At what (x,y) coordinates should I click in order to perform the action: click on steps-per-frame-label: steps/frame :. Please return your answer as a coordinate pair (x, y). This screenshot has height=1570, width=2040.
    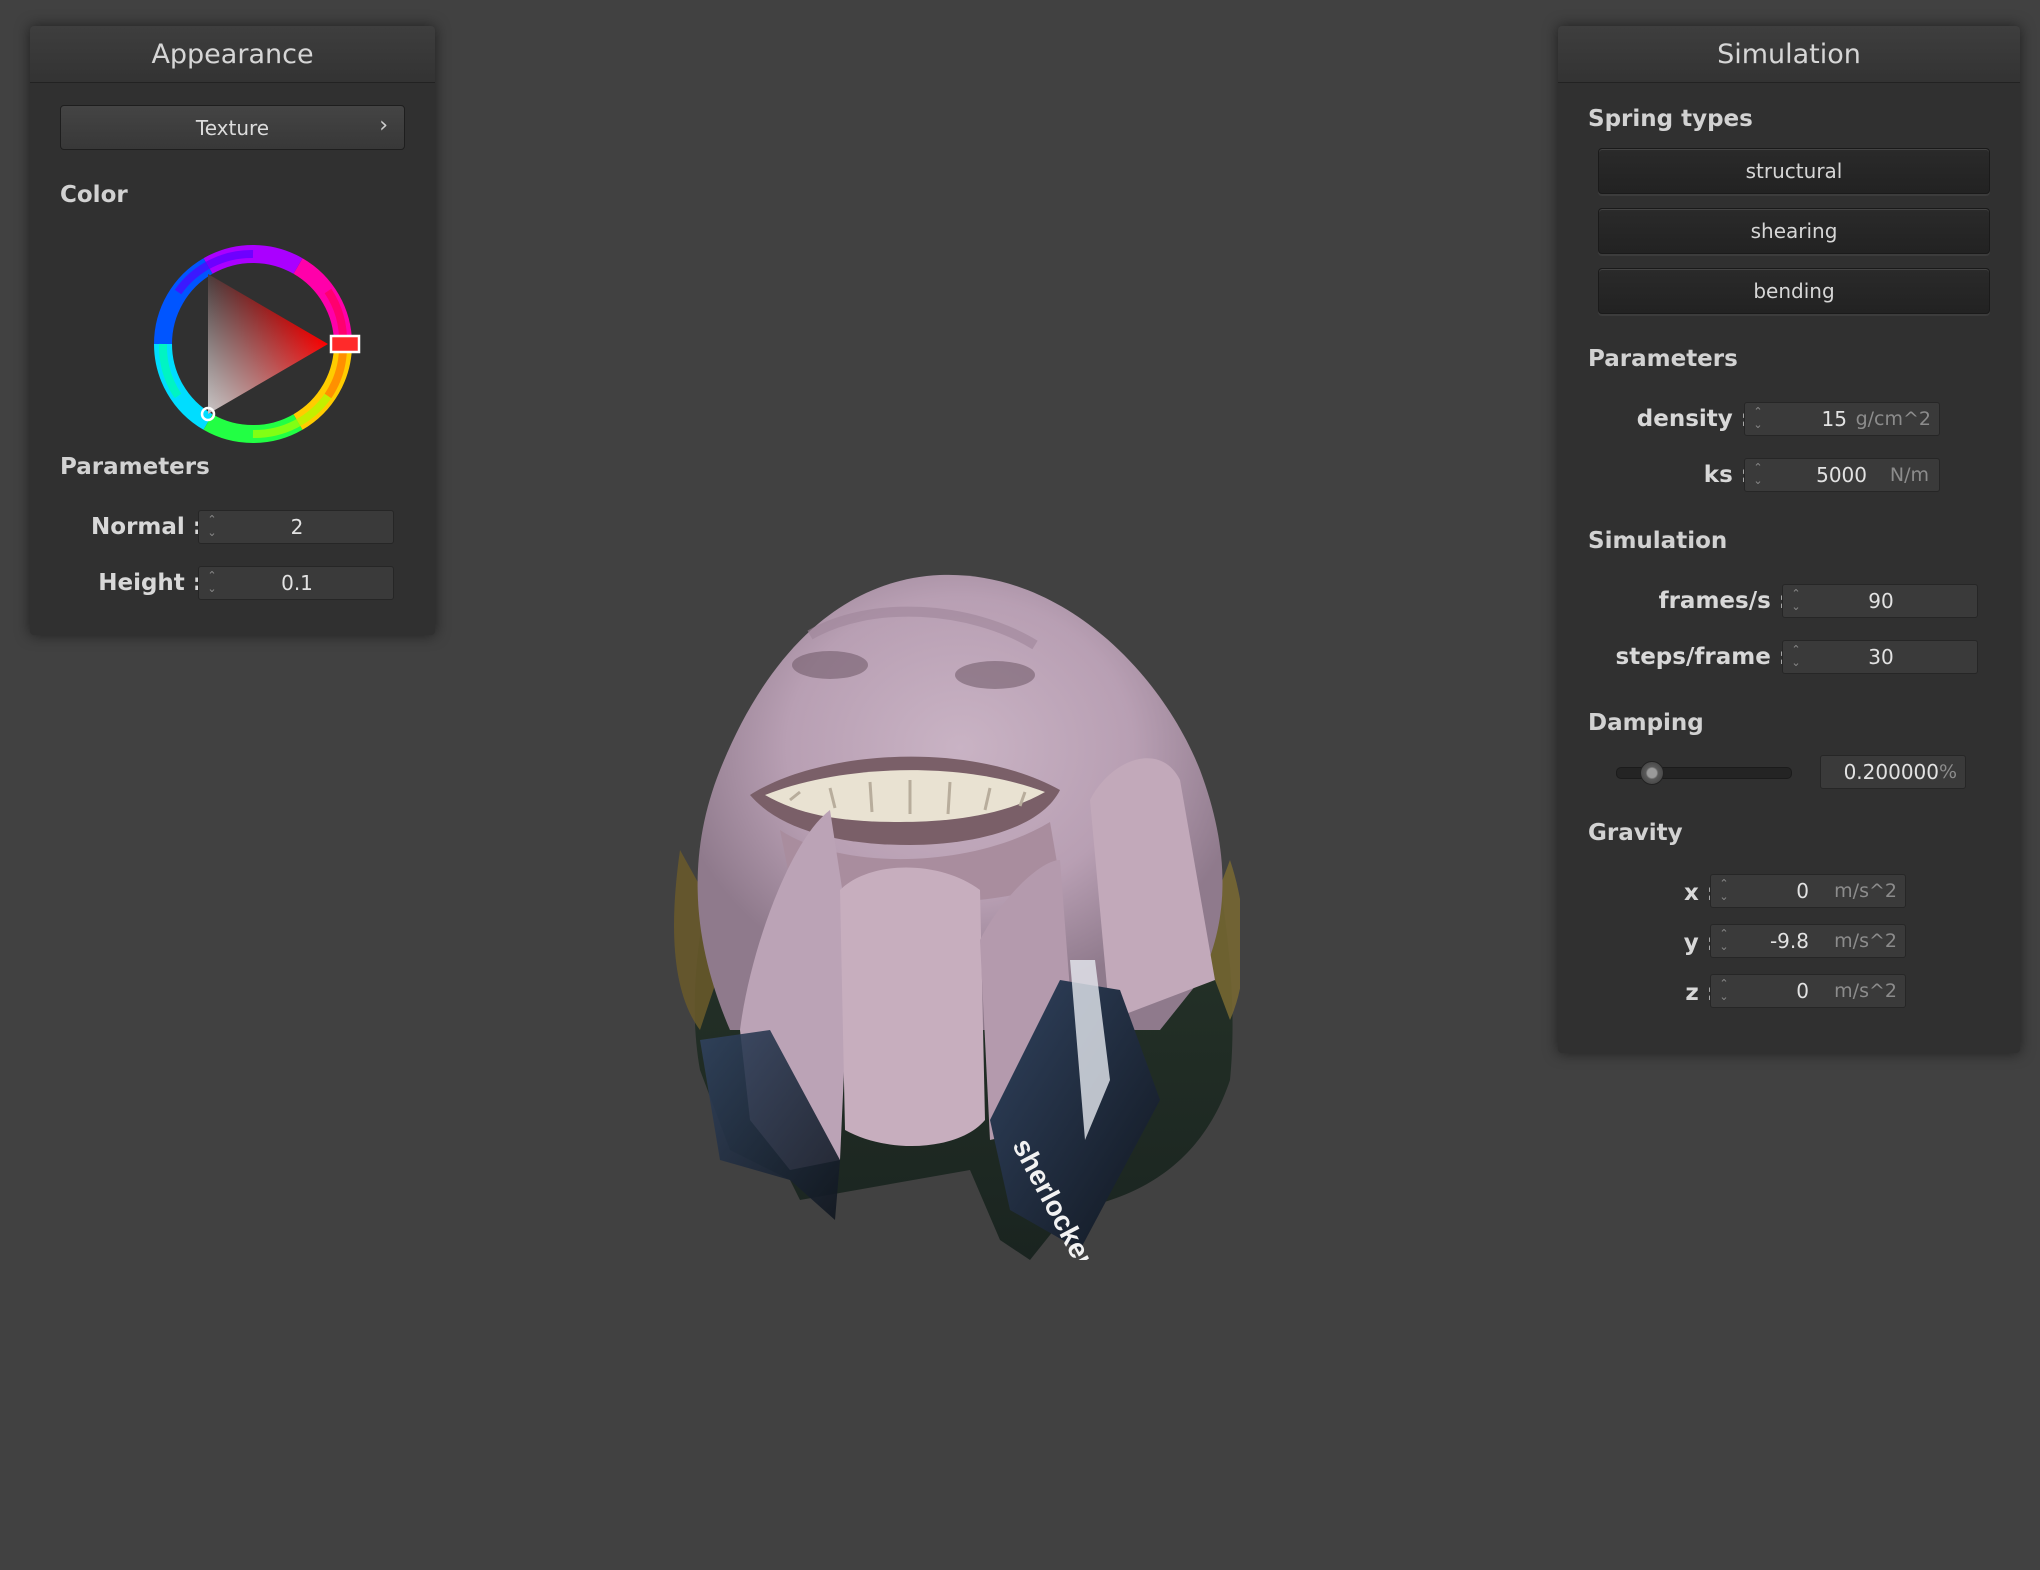
    Looking at the image, I should click on (1701, 657).